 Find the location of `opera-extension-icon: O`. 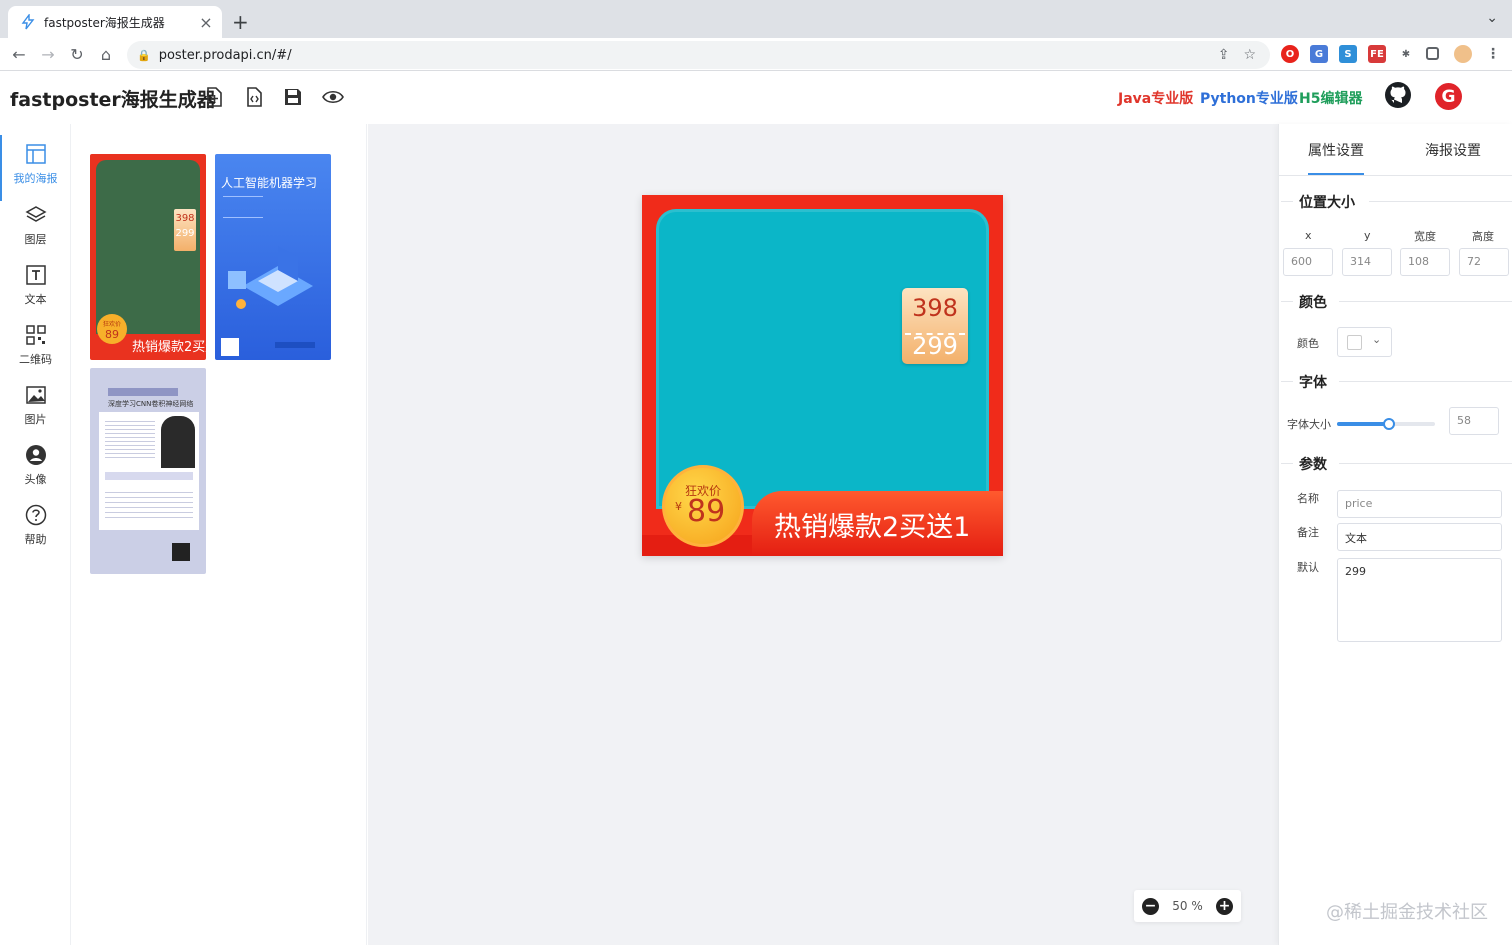

opera-extension-icon: O is located at coordinates (1290, 54).